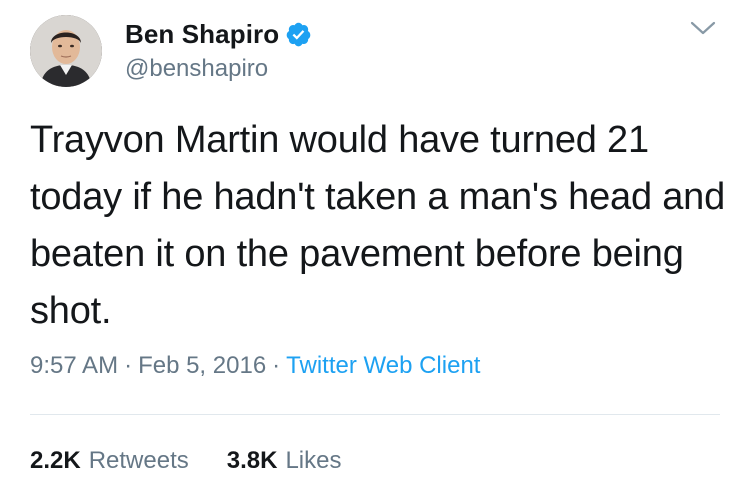  What do you see at coordinates (298, 34) in the screenshot?
I see `verified-badge-icon` at bounding box center [298, 34].